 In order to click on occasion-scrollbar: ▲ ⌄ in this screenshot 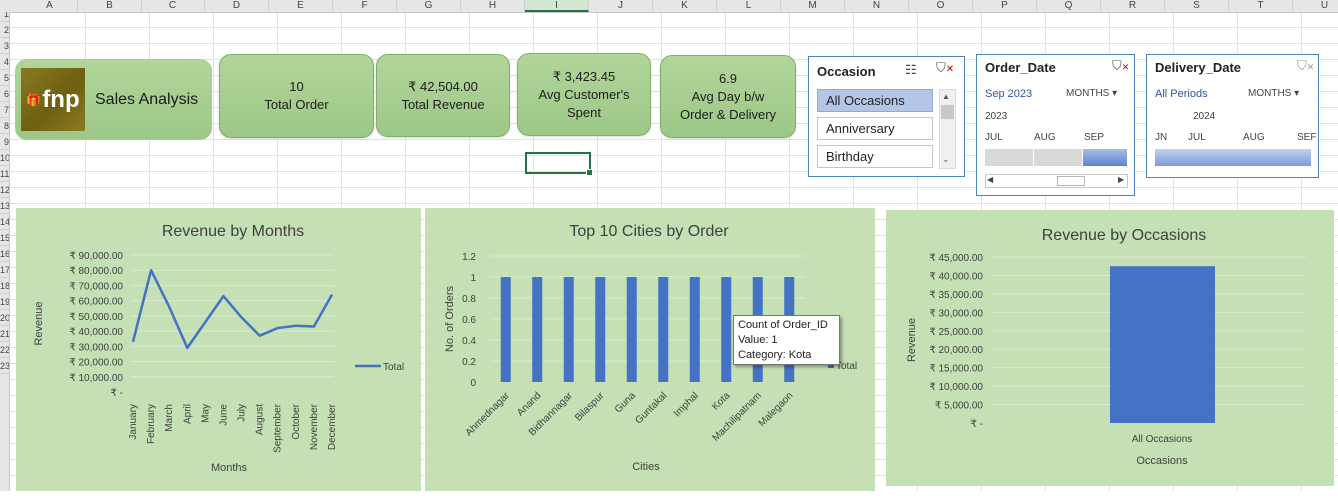, I will do `click(947, 129)`.